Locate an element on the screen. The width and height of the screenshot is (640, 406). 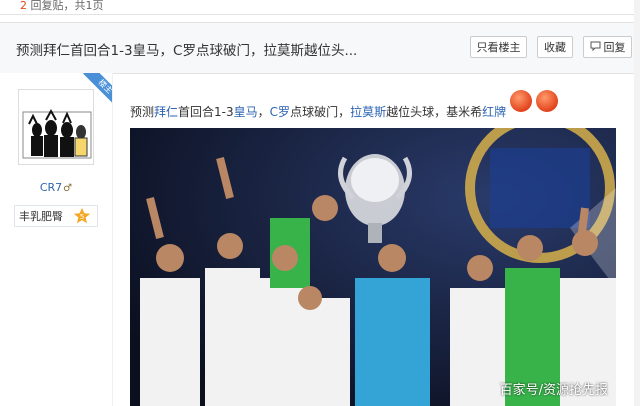
page-suffix: 页 is located at coordinates (98, 6).